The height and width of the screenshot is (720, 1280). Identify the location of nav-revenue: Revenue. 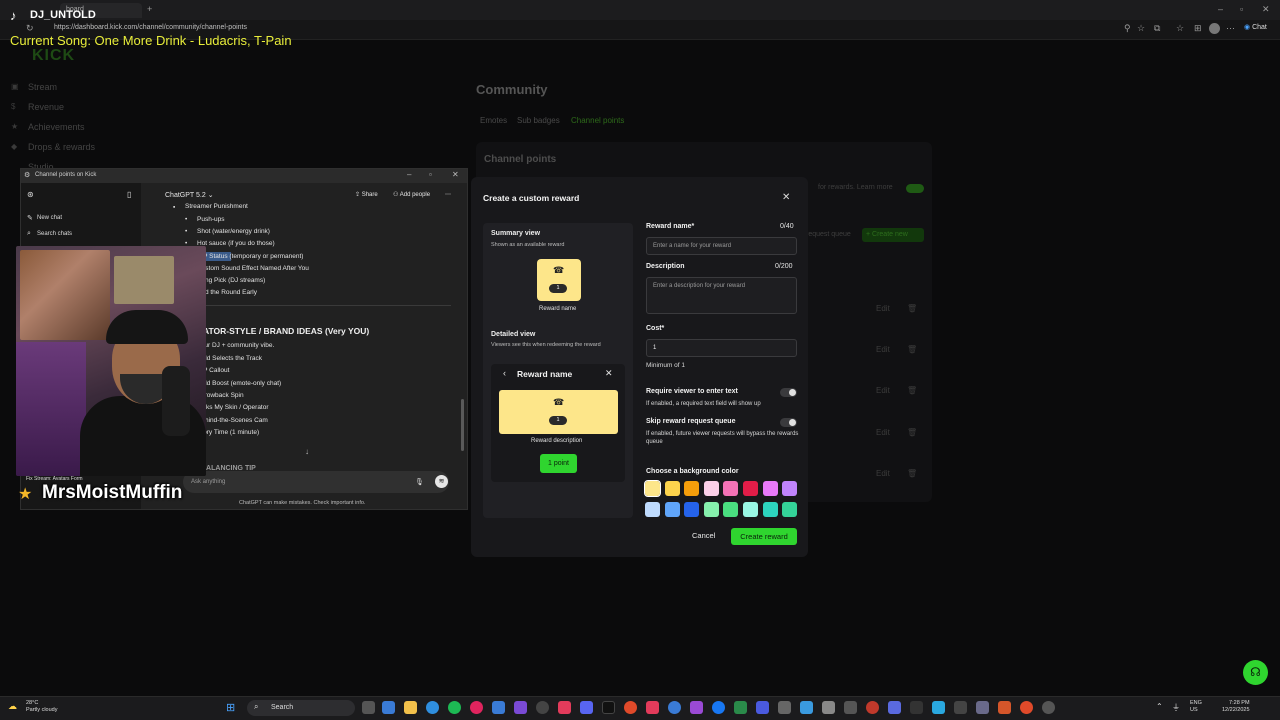
(46, 107).